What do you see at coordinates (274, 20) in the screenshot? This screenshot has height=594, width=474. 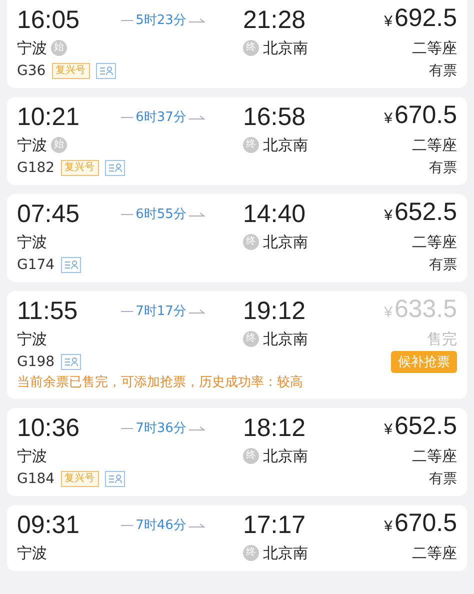 I see `arrival-time: 21:28` at bounding box center [274, 20].